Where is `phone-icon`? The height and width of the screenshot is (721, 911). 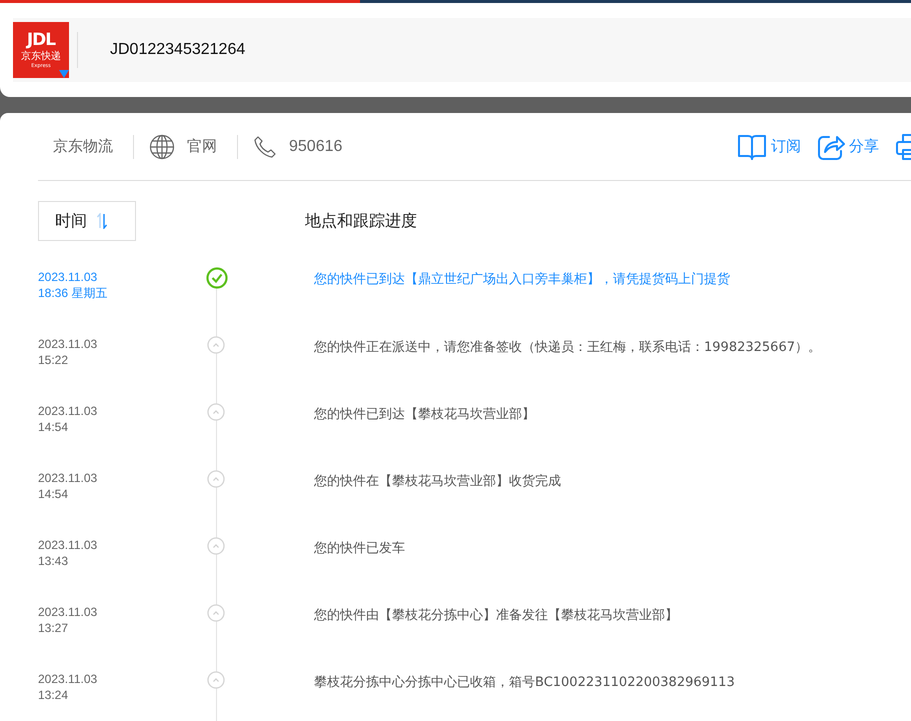 phone-icon is located at coordinates (265, 146).